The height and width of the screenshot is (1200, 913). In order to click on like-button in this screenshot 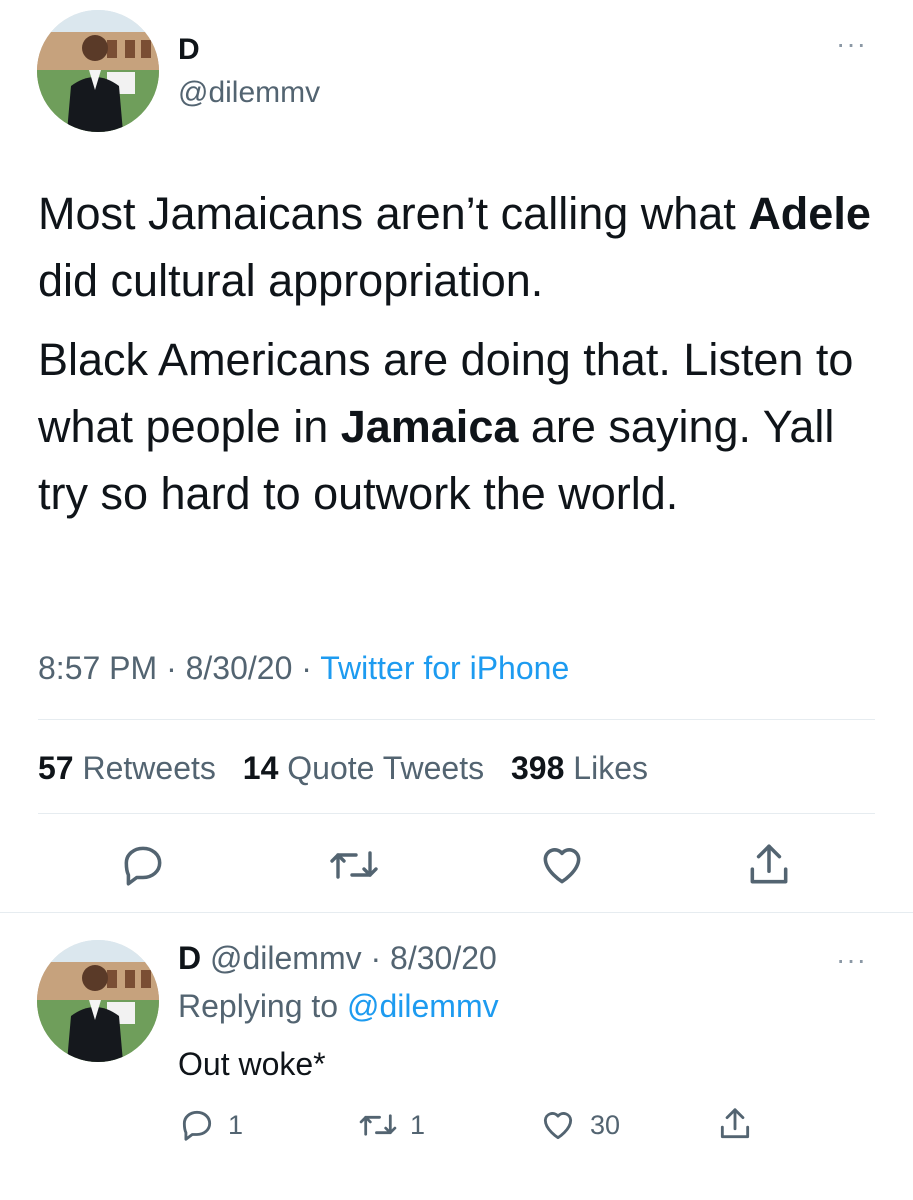, I will do `click(562, 867)`.